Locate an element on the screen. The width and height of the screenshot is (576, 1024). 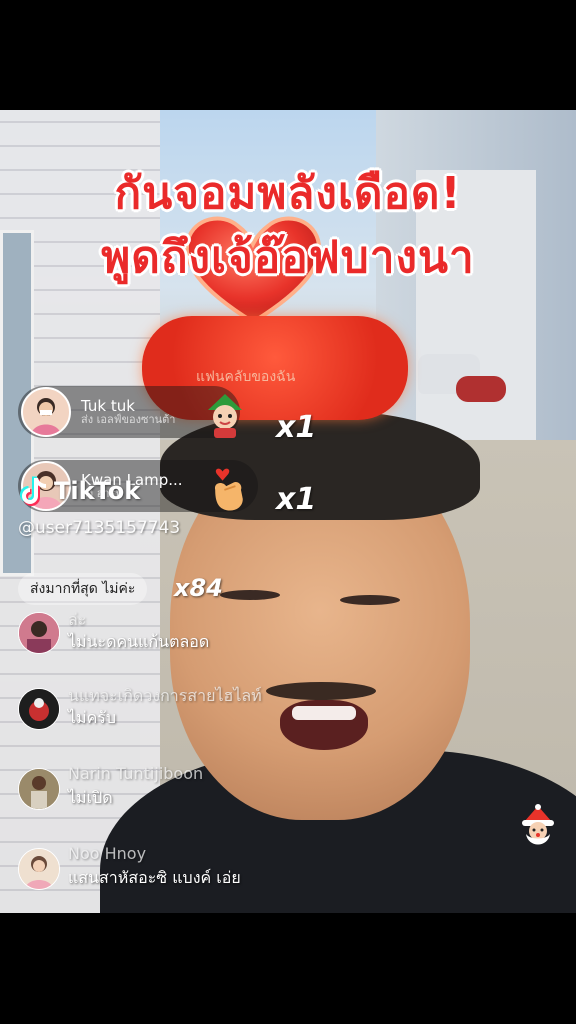
elf-icon is located at coordinates (225, 419).